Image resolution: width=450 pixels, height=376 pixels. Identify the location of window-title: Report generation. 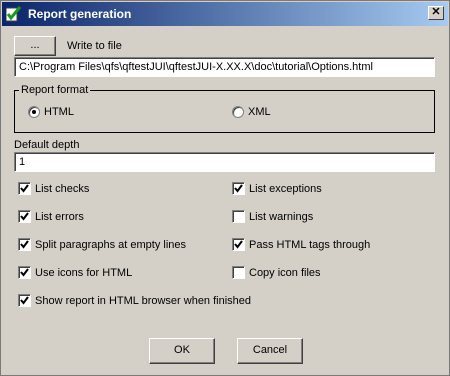
(80, 14).